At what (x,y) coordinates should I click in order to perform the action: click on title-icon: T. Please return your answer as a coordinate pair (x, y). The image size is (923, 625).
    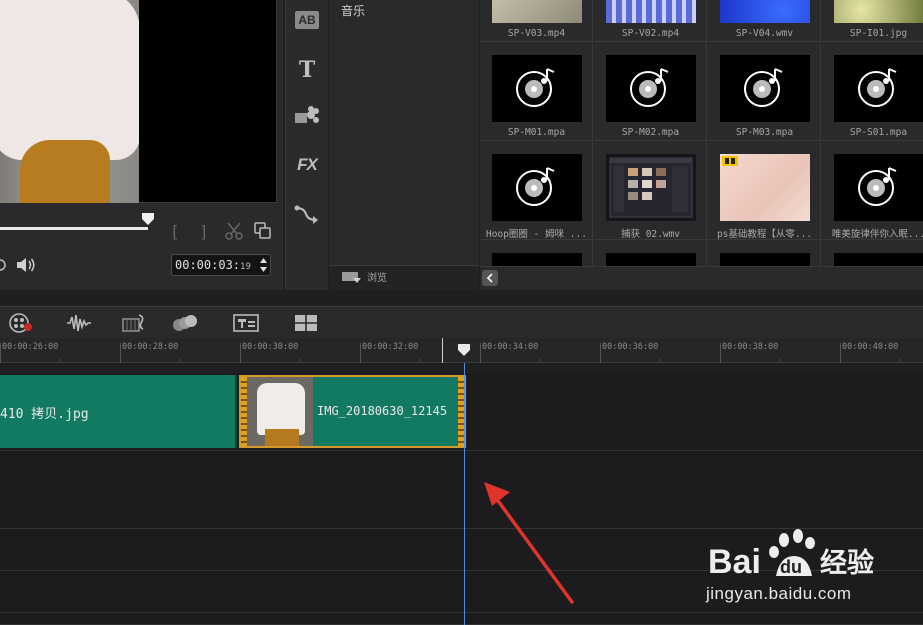
    Looking at the image, I should click on (307, 70).